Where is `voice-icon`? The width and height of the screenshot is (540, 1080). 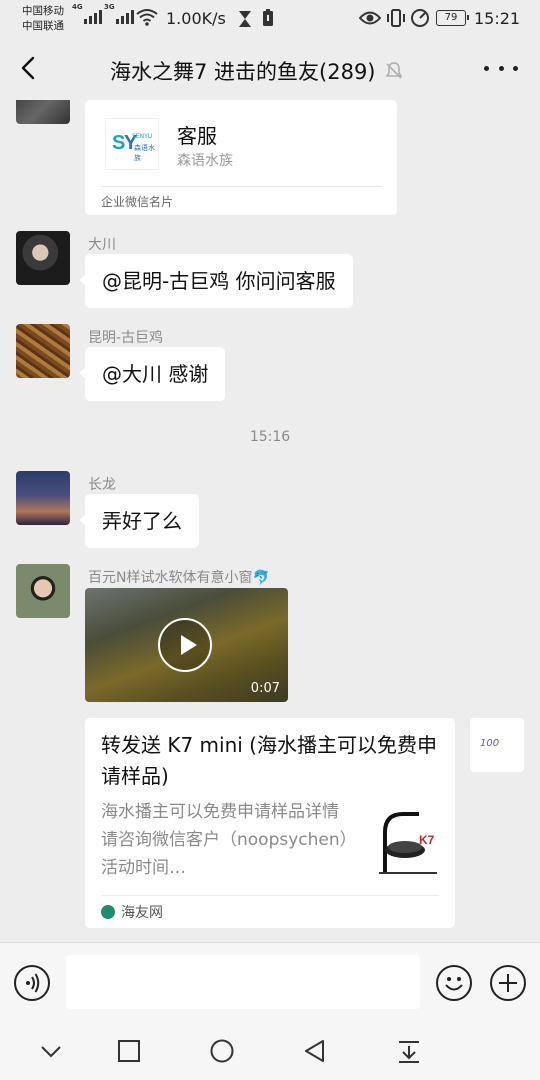
voice-icon is located at coordinates (33, 983).